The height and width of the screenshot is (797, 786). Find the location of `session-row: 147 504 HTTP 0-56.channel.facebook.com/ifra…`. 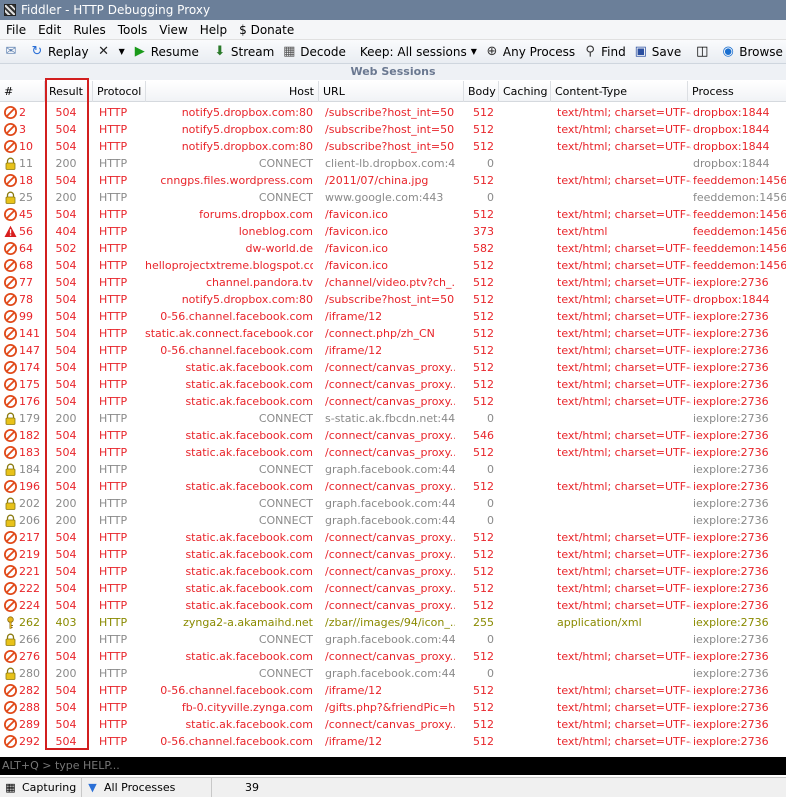

session-row: 147 504 HTTP 0-56.channel.facebook.com/ifra… is located at coordinates (393, 350).